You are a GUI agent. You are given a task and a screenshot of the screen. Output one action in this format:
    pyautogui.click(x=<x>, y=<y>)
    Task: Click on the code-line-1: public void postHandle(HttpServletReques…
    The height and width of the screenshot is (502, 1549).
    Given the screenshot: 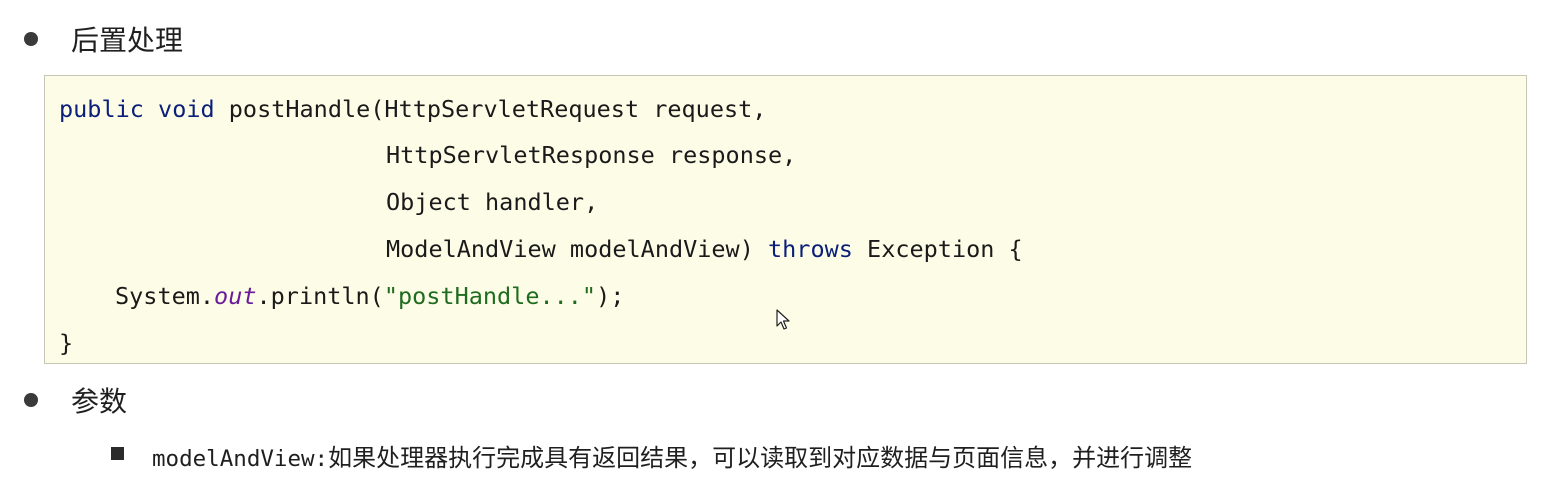 What is the action you would take?
    pyautogui.click(x=412, y=109)
    